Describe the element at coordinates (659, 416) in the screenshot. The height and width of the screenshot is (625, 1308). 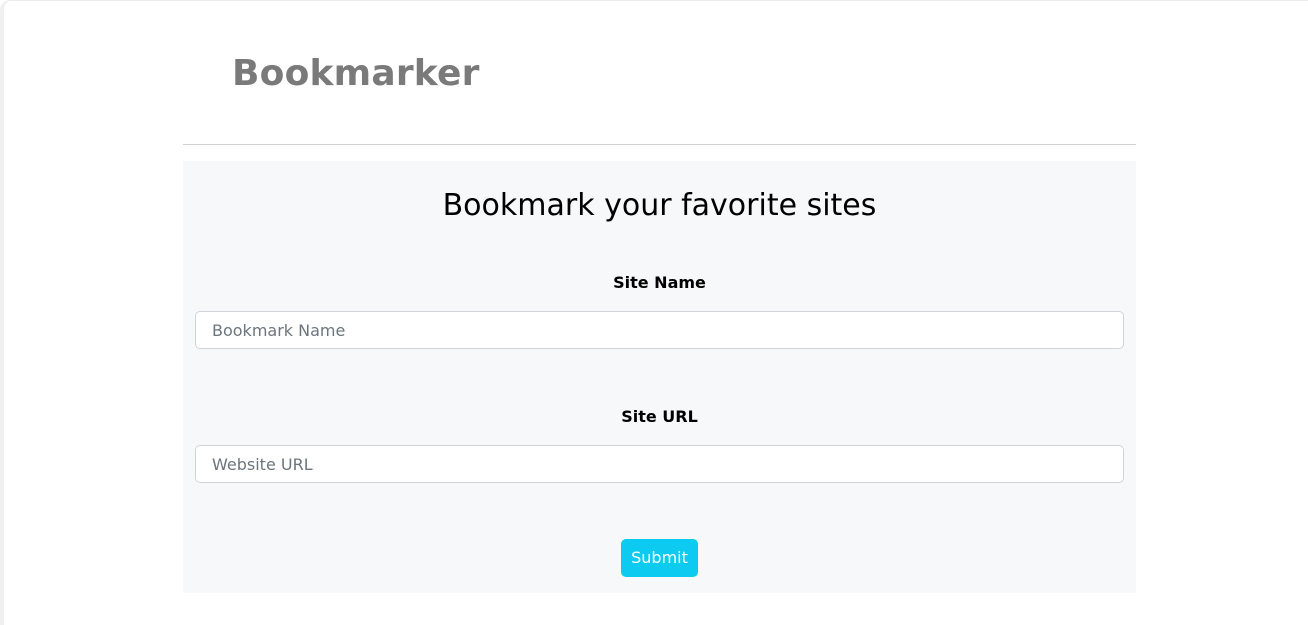
I see `site-url-label: Site URL` at that location.